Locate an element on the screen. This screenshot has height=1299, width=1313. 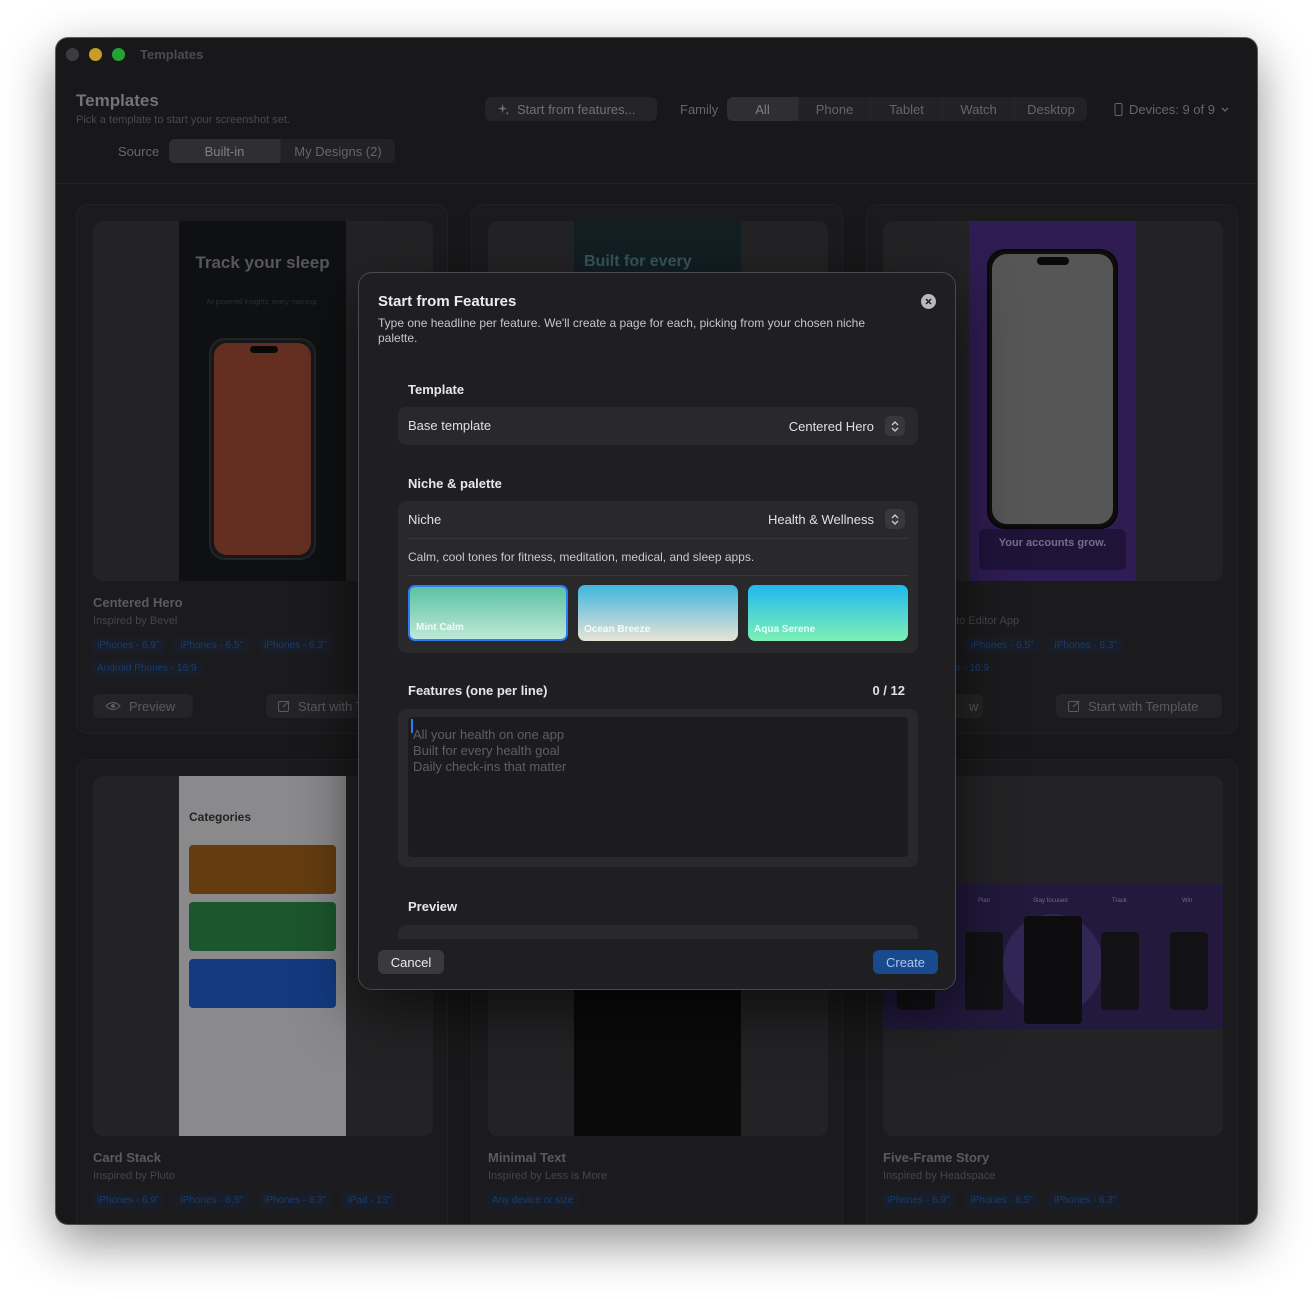
close-dialog-button is located at coordinates (928, 301).